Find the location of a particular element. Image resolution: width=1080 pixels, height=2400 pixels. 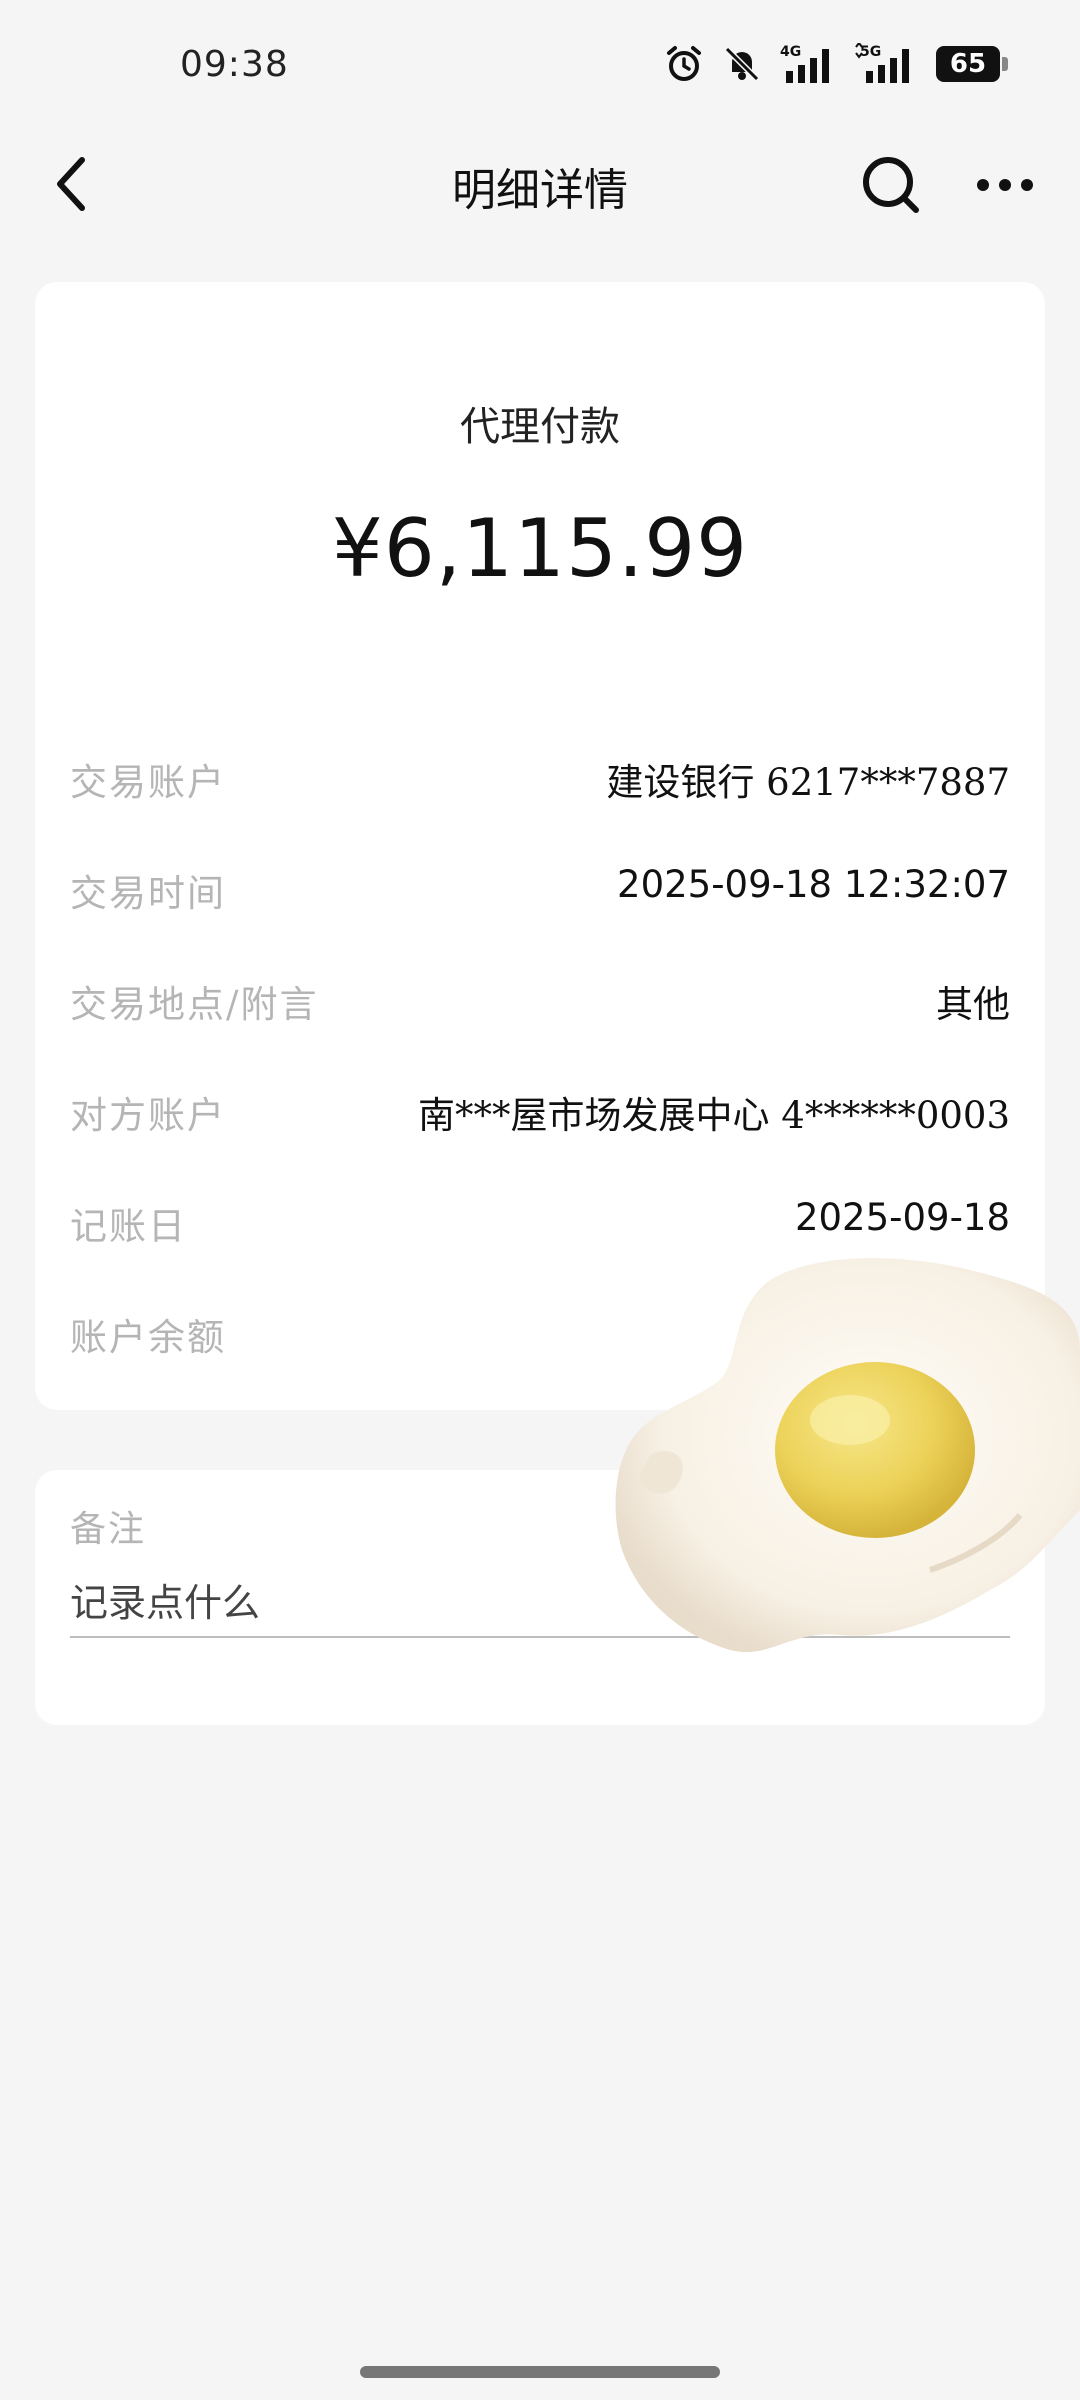

note-label: 备注 is located at coordinates (108, 1529).